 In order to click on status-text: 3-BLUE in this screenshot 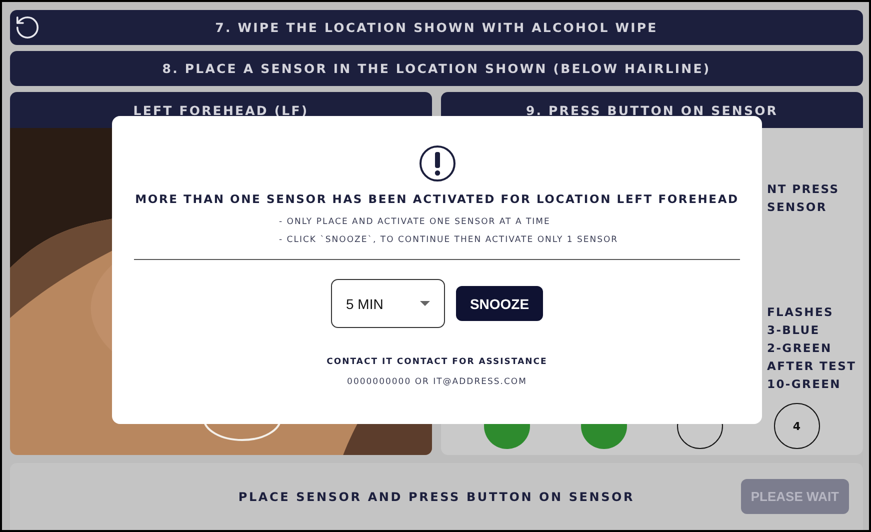, I will do `click(794, 330)`.